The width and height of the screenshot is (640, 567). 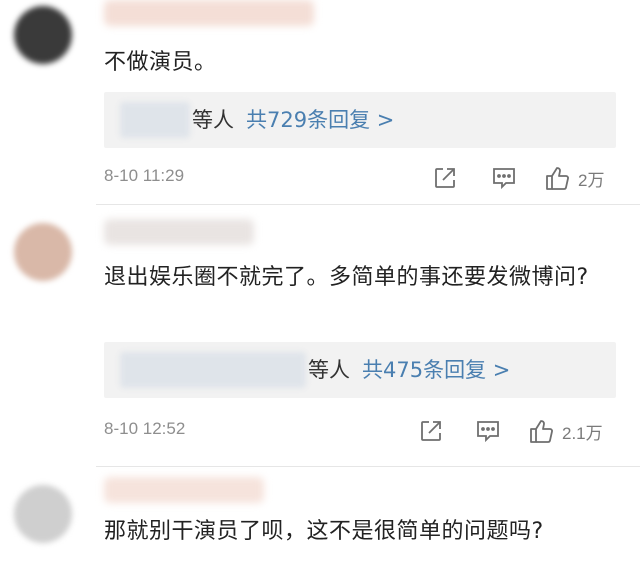 I want to click on like-button: 2.1万, so click(x=565, y=431).